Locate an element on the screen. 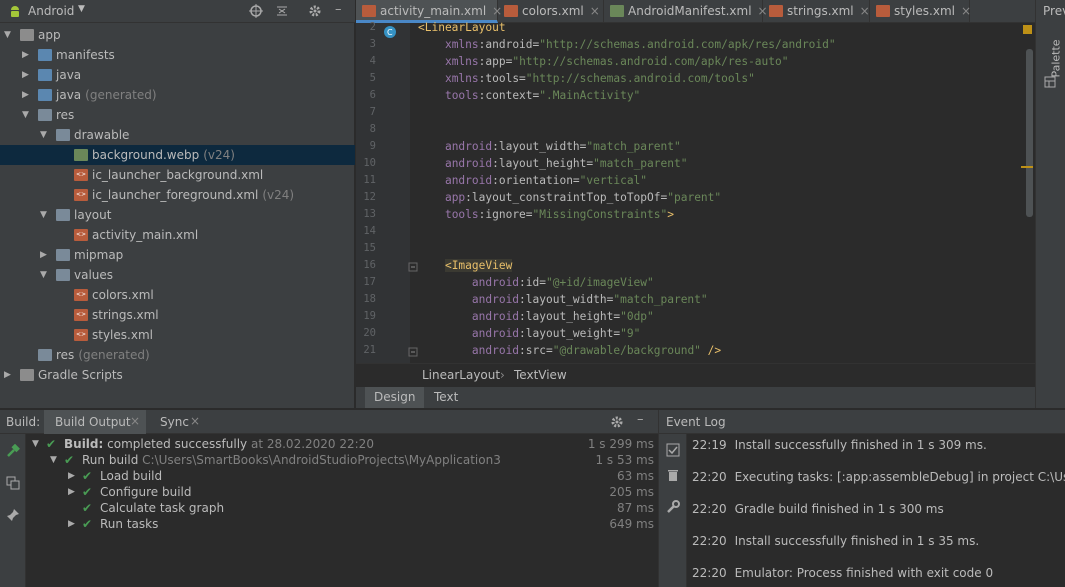 The image size is (1065, 587). tree-item-label: activity_main.xml is located at coordinates (147, 235).